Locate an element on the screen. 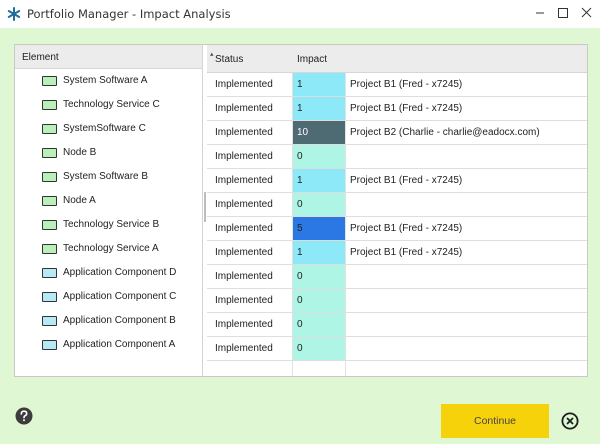  continue-button: Continue is located at coordinates (495, 421).